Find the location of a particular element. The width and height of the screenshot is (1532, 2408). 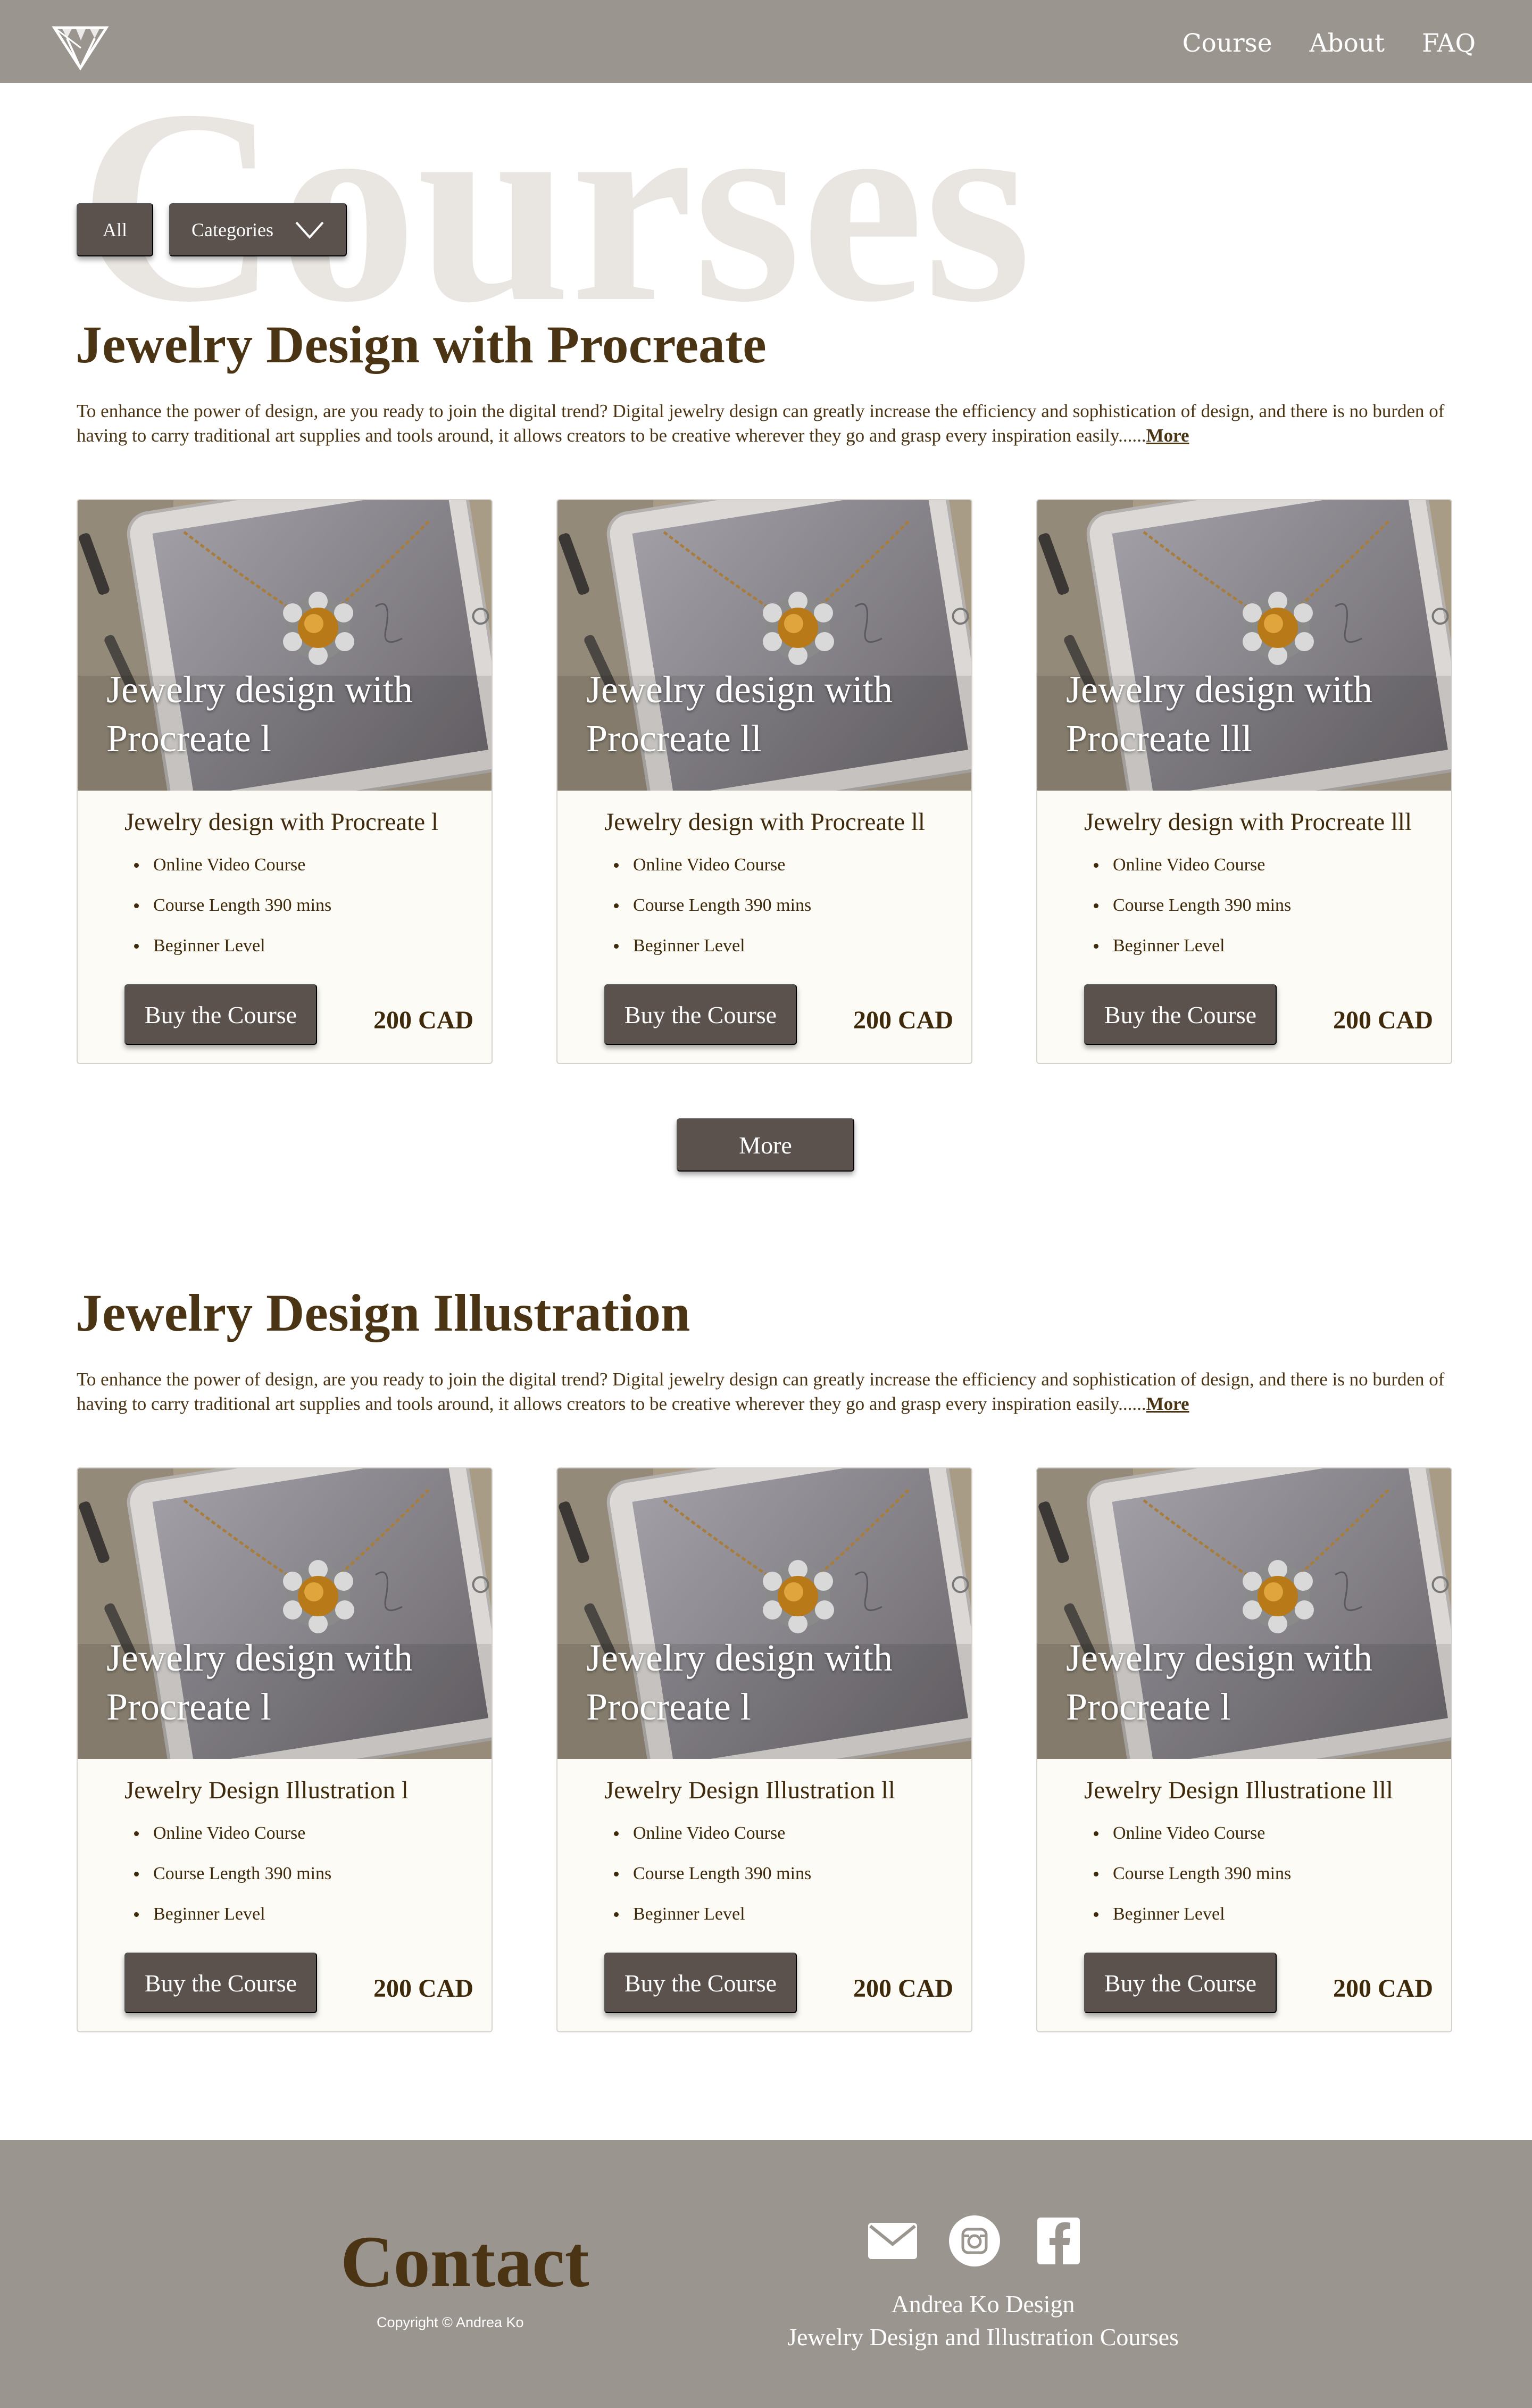

course-image: Jewelry design with Procreate lll is located at coordinates (1244, 645).